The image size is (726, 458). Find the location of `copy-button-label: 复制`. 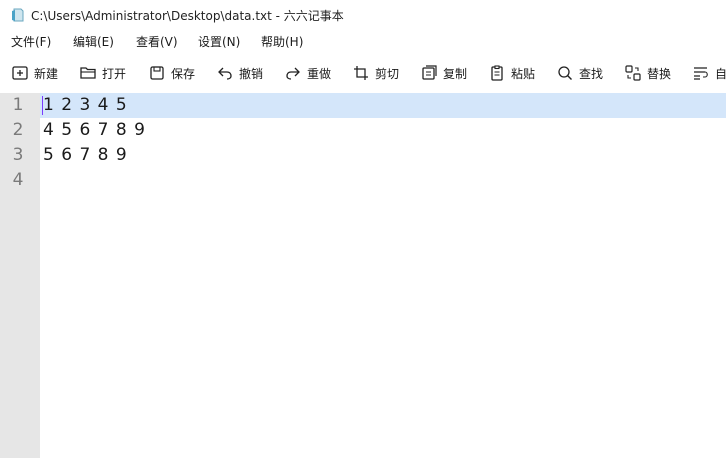

copy-button-label: 复制 is located at coordinates (455, 73).